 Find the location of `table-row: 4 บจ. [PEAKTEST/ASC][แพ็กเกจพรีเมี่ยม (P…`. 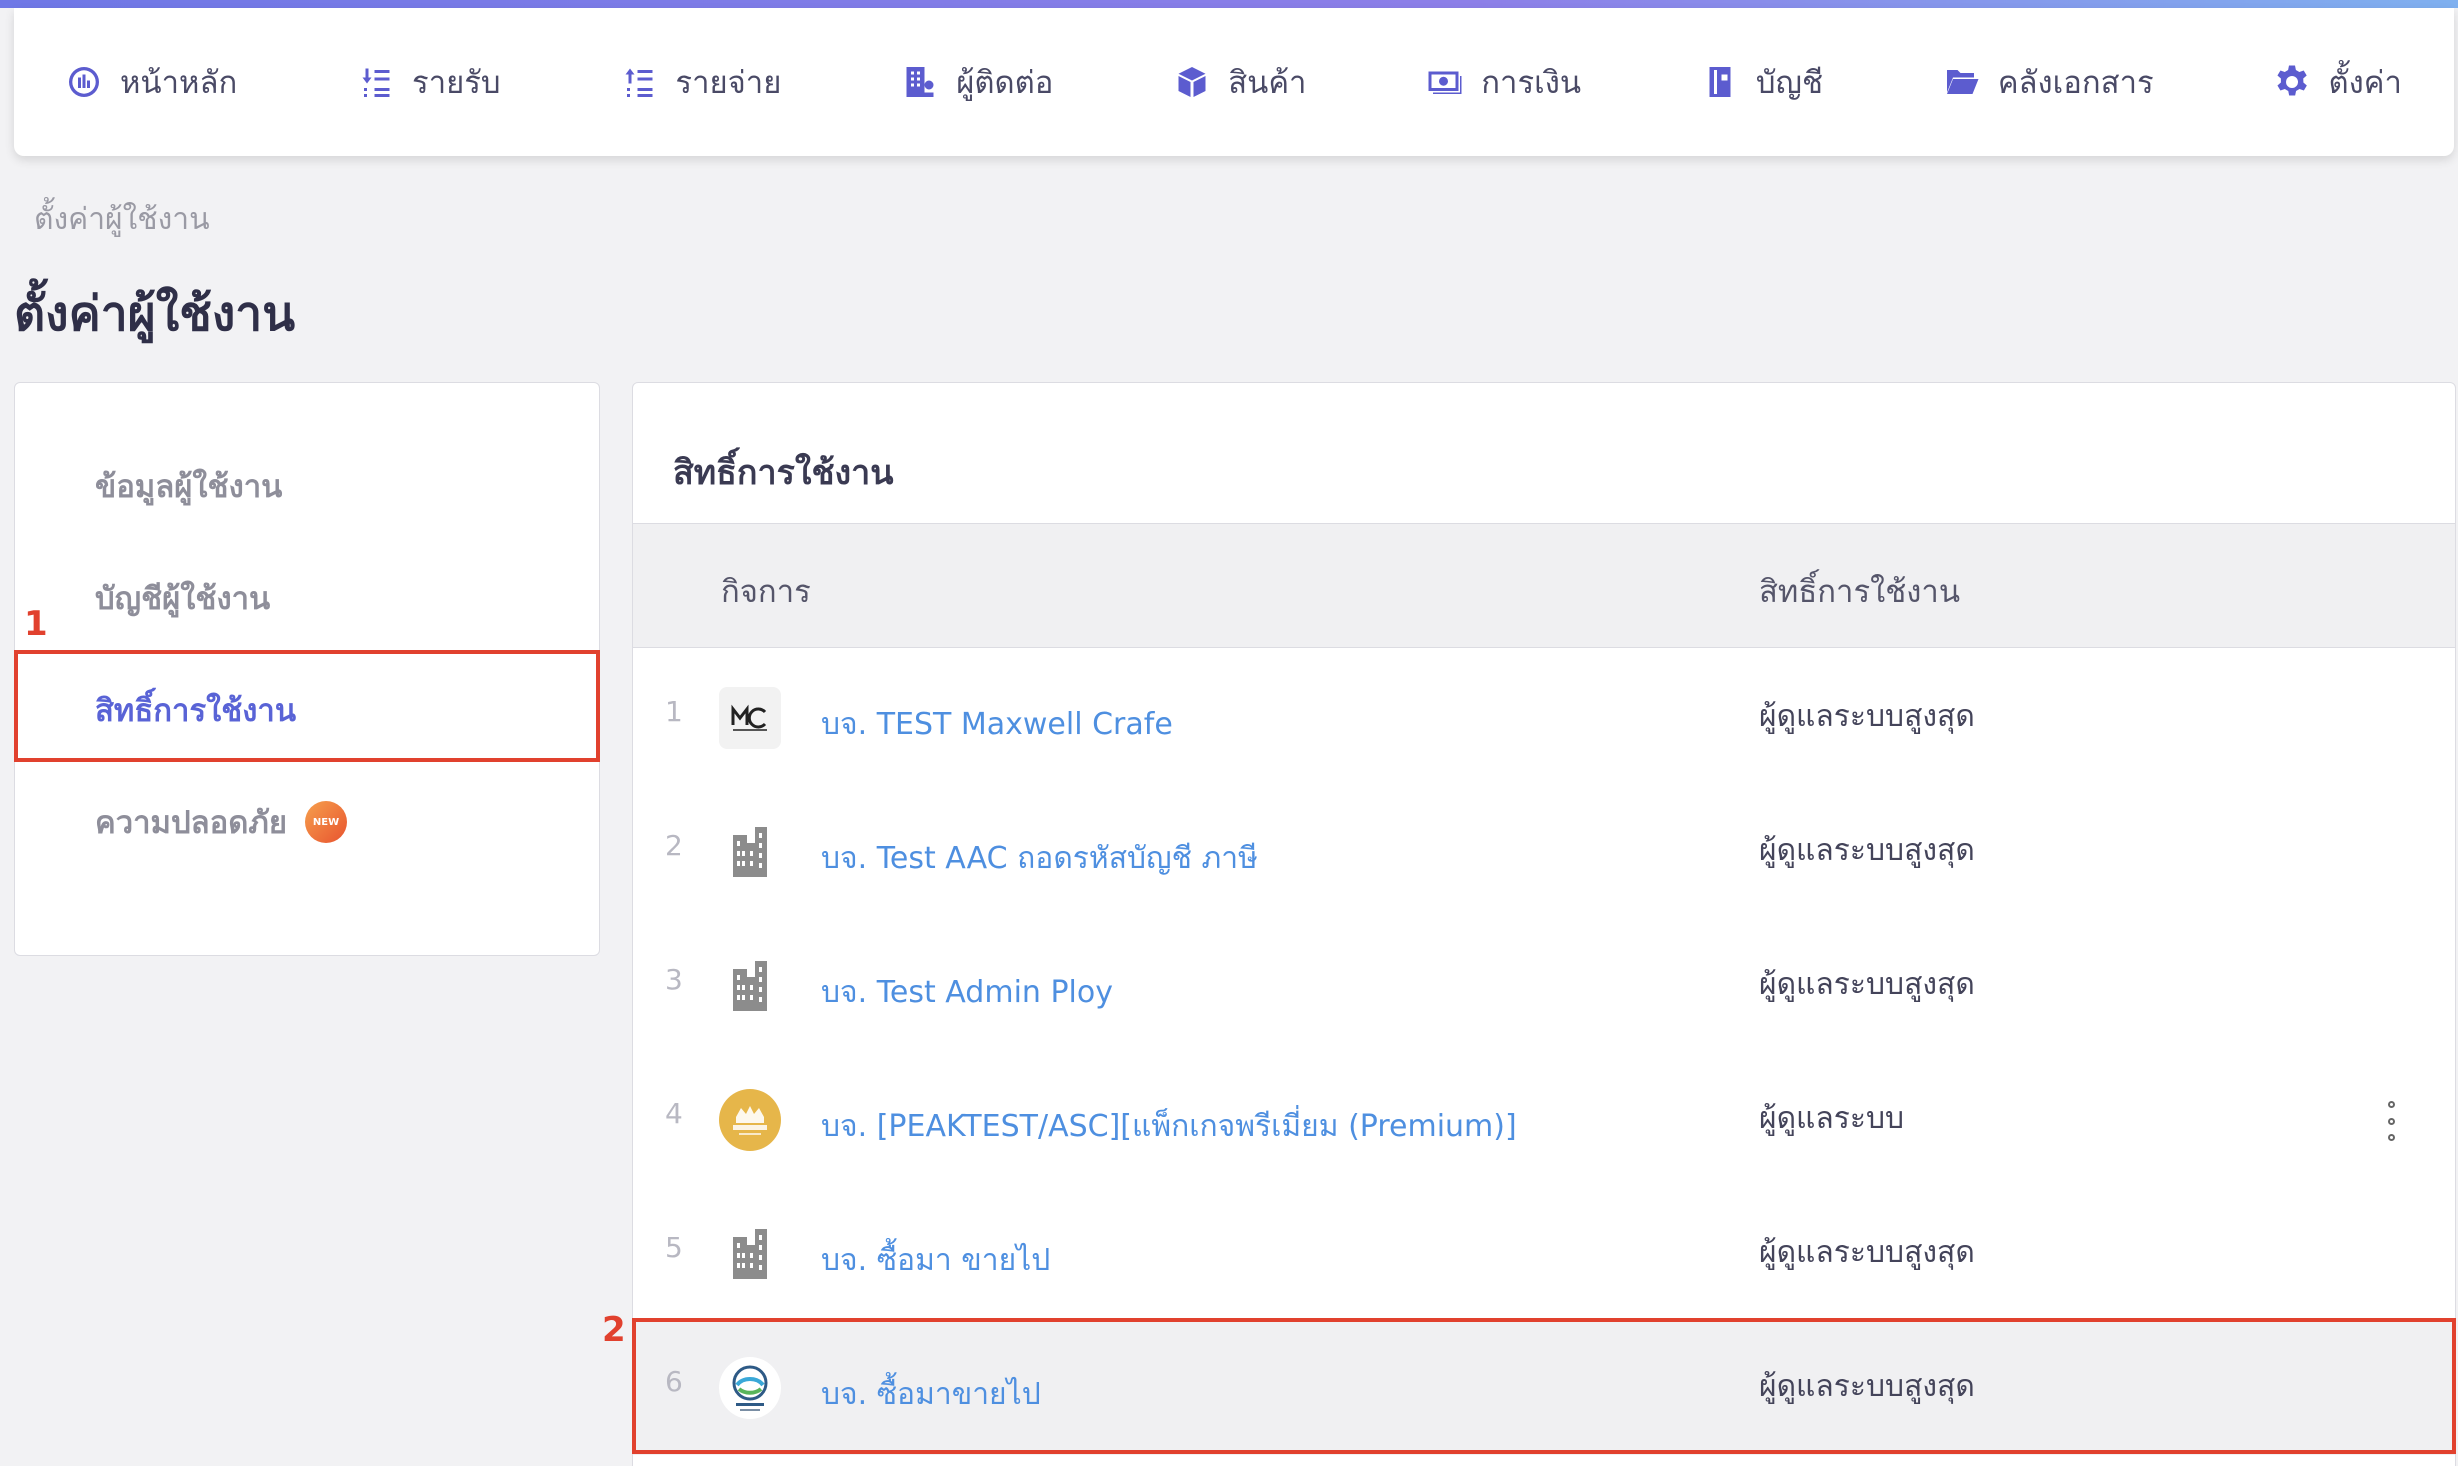

table-row: 4 บจ. [PEAKTEST/ASC][แพ็กเกจพรีเมี่ยม (P… is located at coordinates (1544, 1120).